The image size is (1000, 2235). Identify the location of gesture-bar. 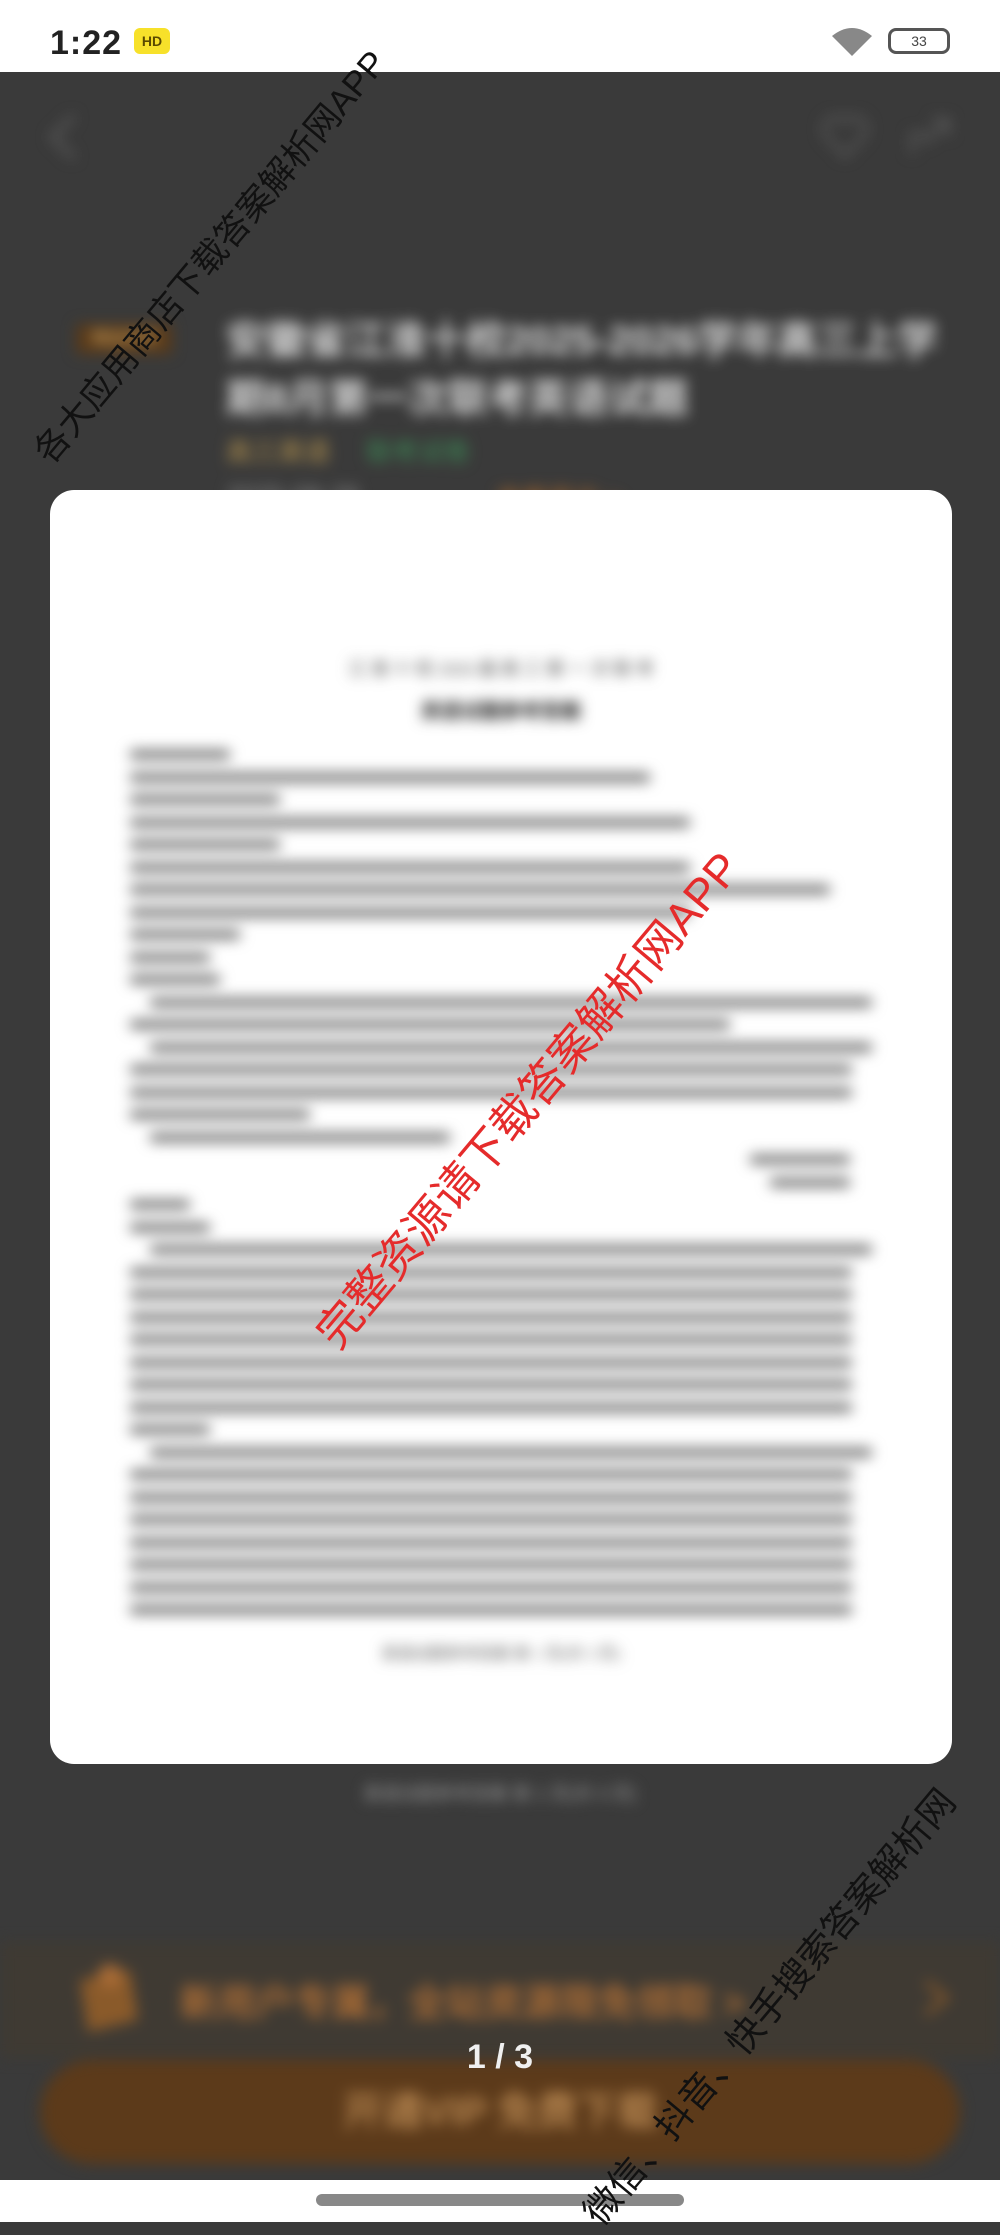
(500, 2201).